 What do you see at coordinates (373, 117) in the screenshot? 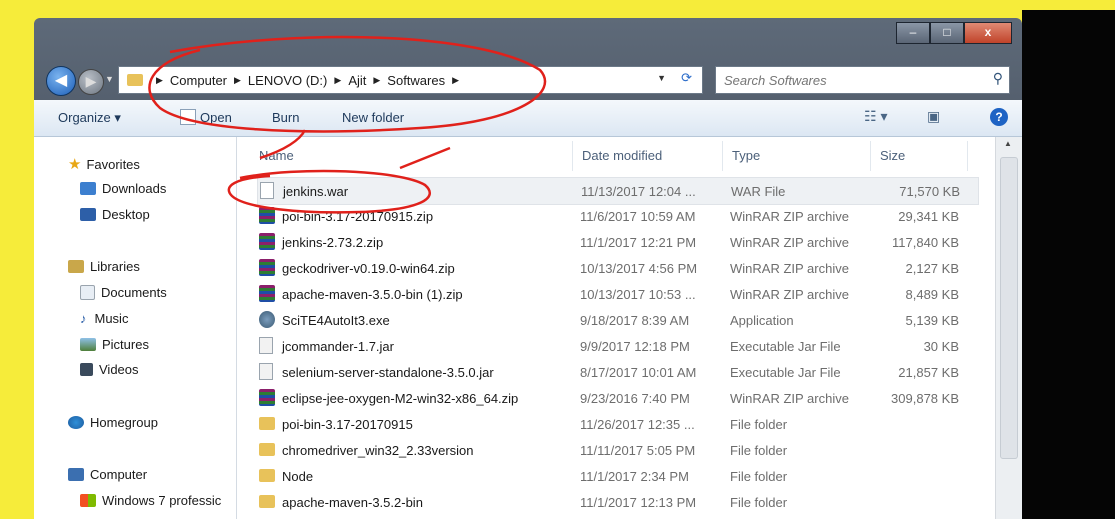
I see `new-folder-button: New folder` at bounding box center [373, 117].